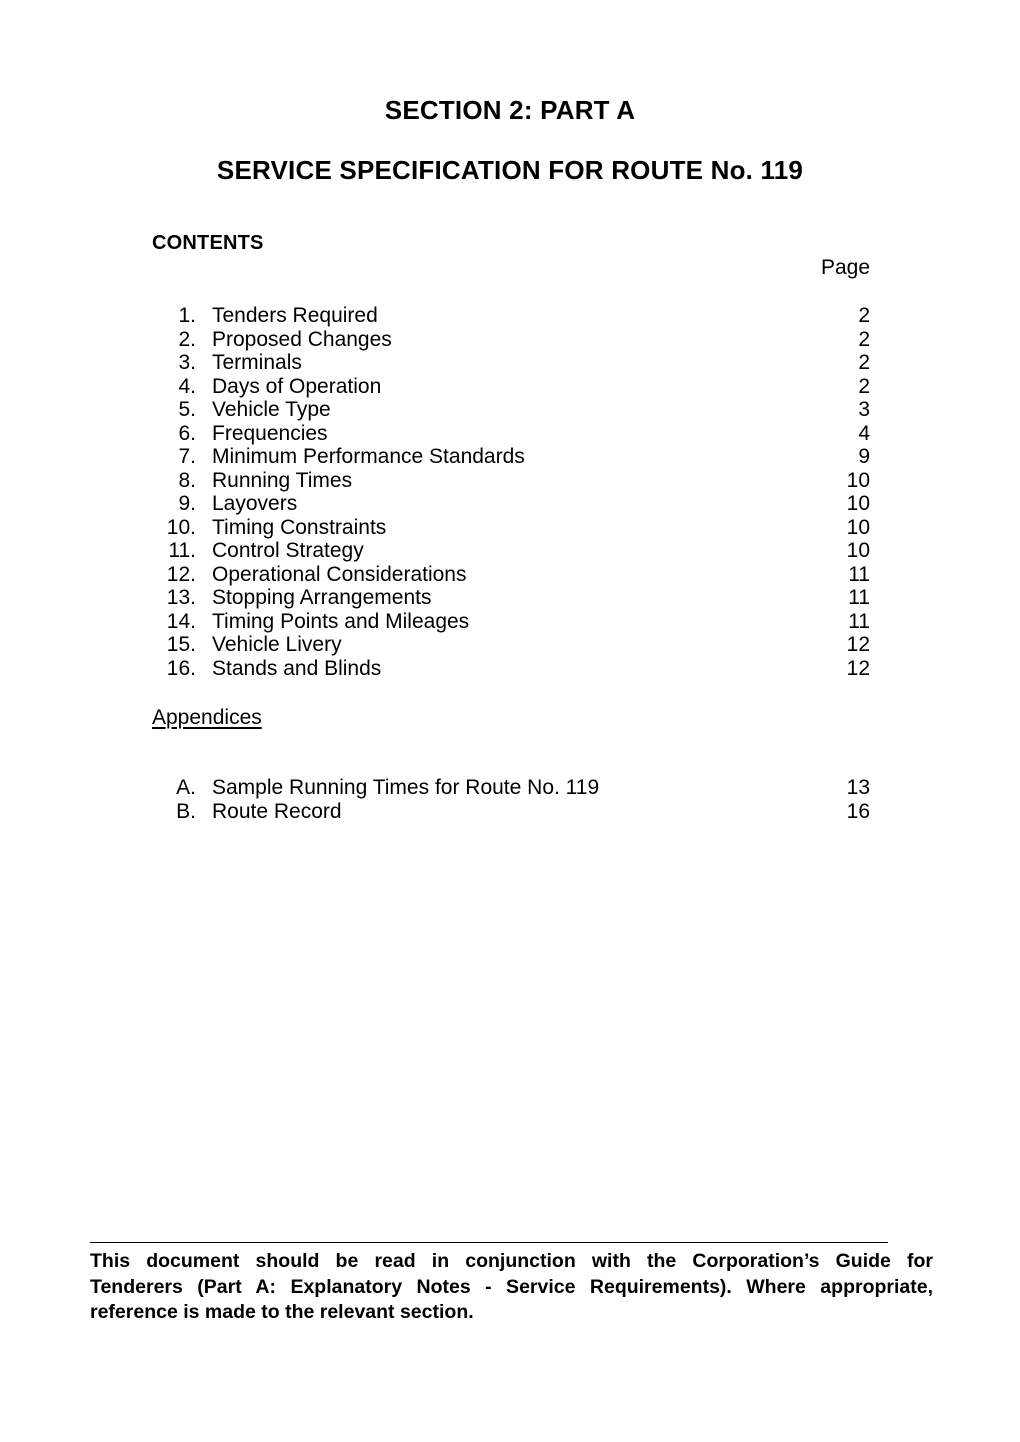 The image size is (1020, 1442). I want to click on toc-row: 7. Minimum Performance Standards 9, so click(510, 457).